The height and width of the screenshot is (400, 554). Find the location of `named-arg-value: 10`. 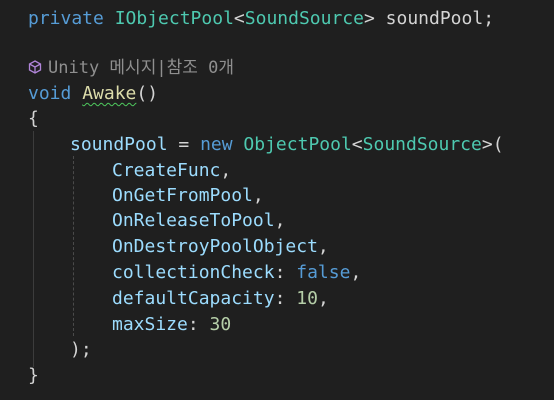

named-arg-value: 10 is located at coordinates (307, 298).